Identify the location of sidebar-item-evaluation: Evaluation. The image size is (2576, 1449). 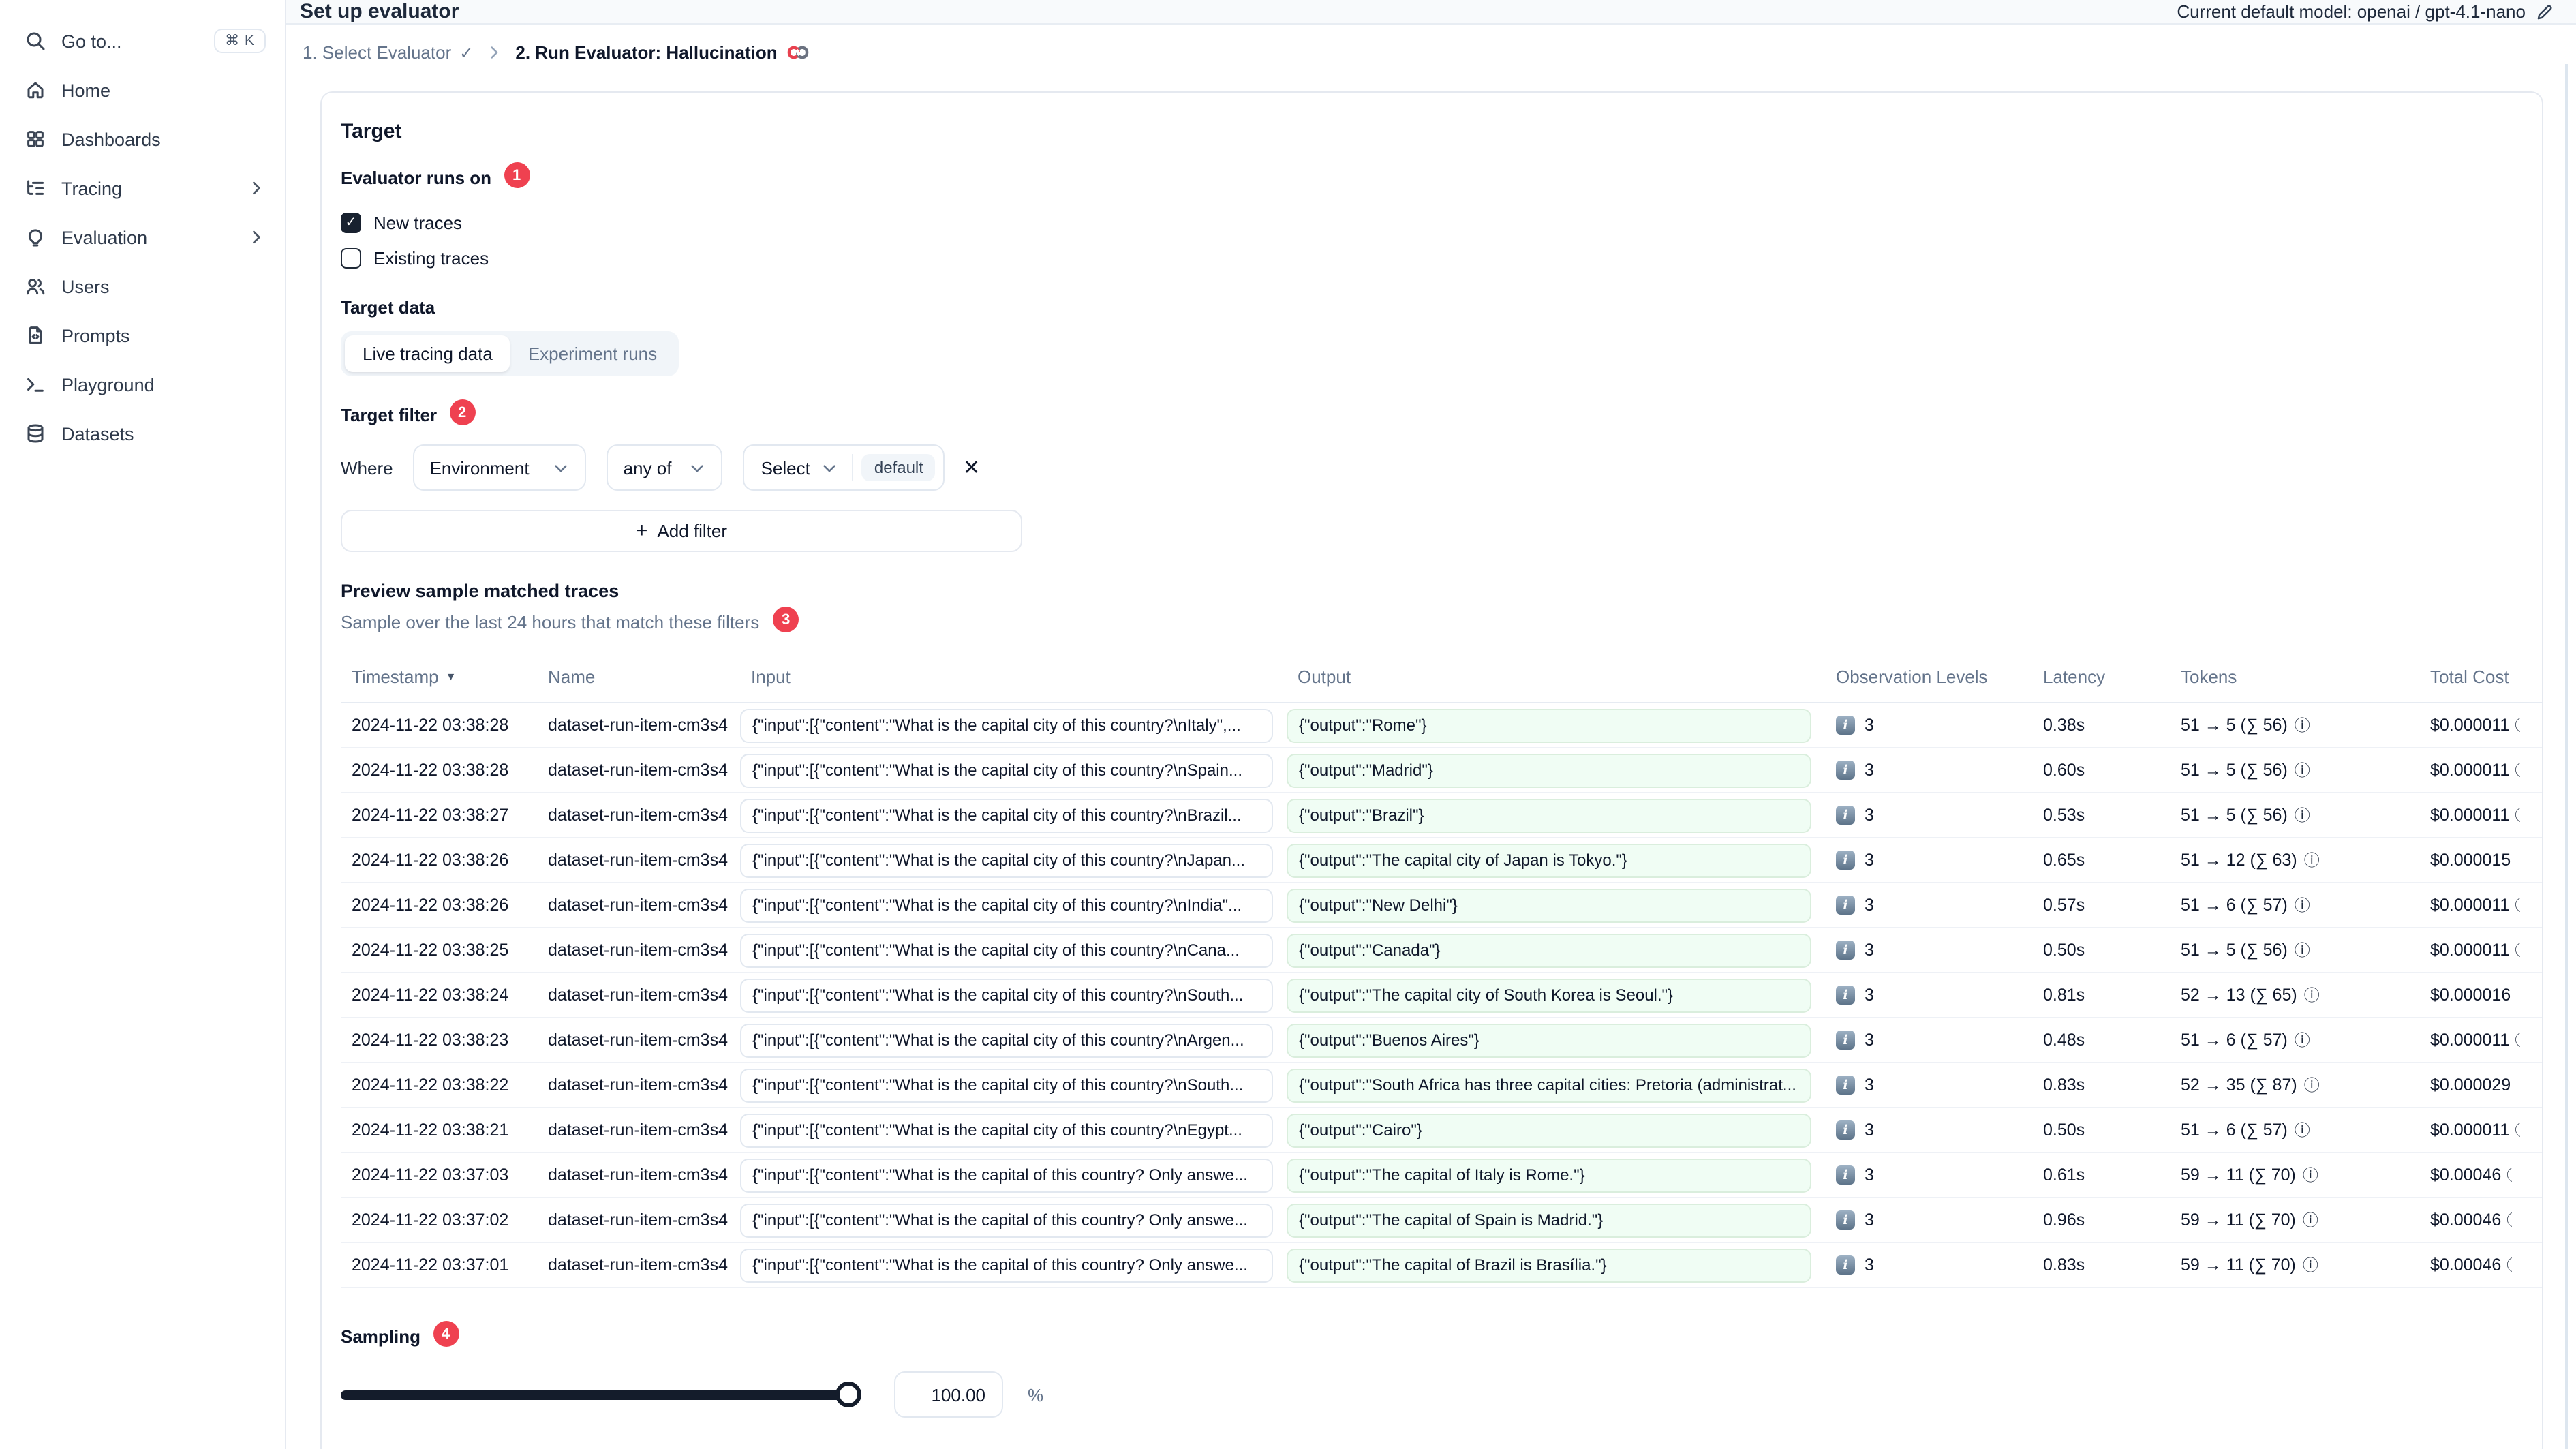
(142, 238).